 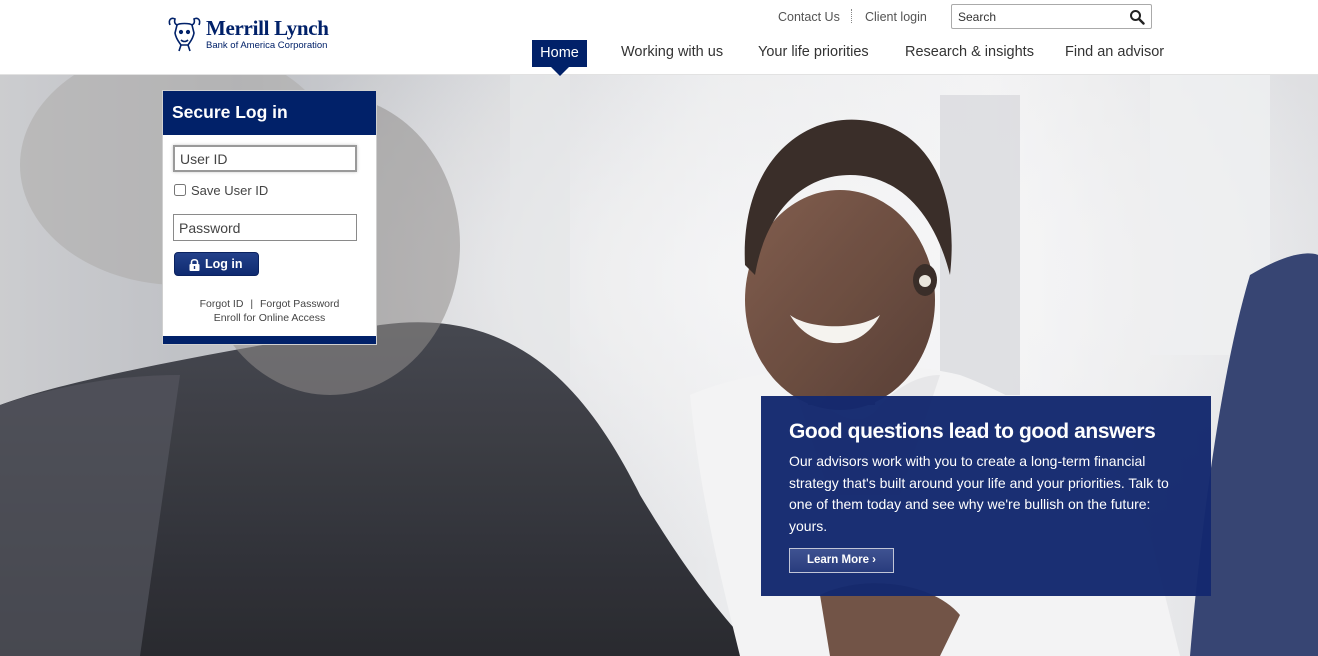 What do you see at coordinates (230, 112) in the screenshot?
I see `login-title: Secure Log in` at bounding box center [230, 112].